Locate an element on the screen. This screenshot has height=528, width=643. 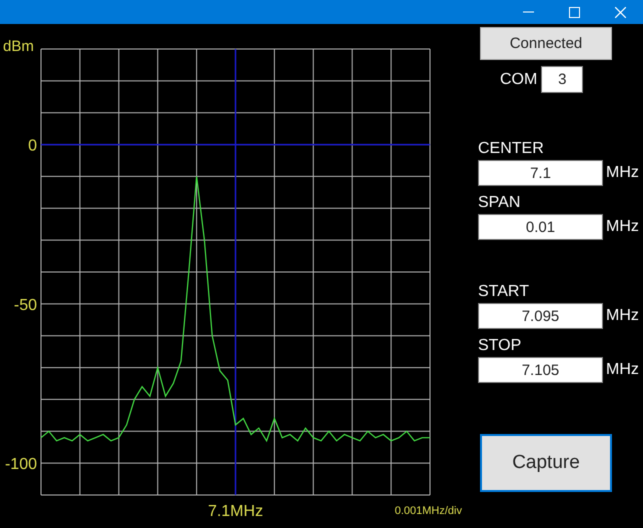
frequency-field: 7.1 is located at coordinates (540, 173).